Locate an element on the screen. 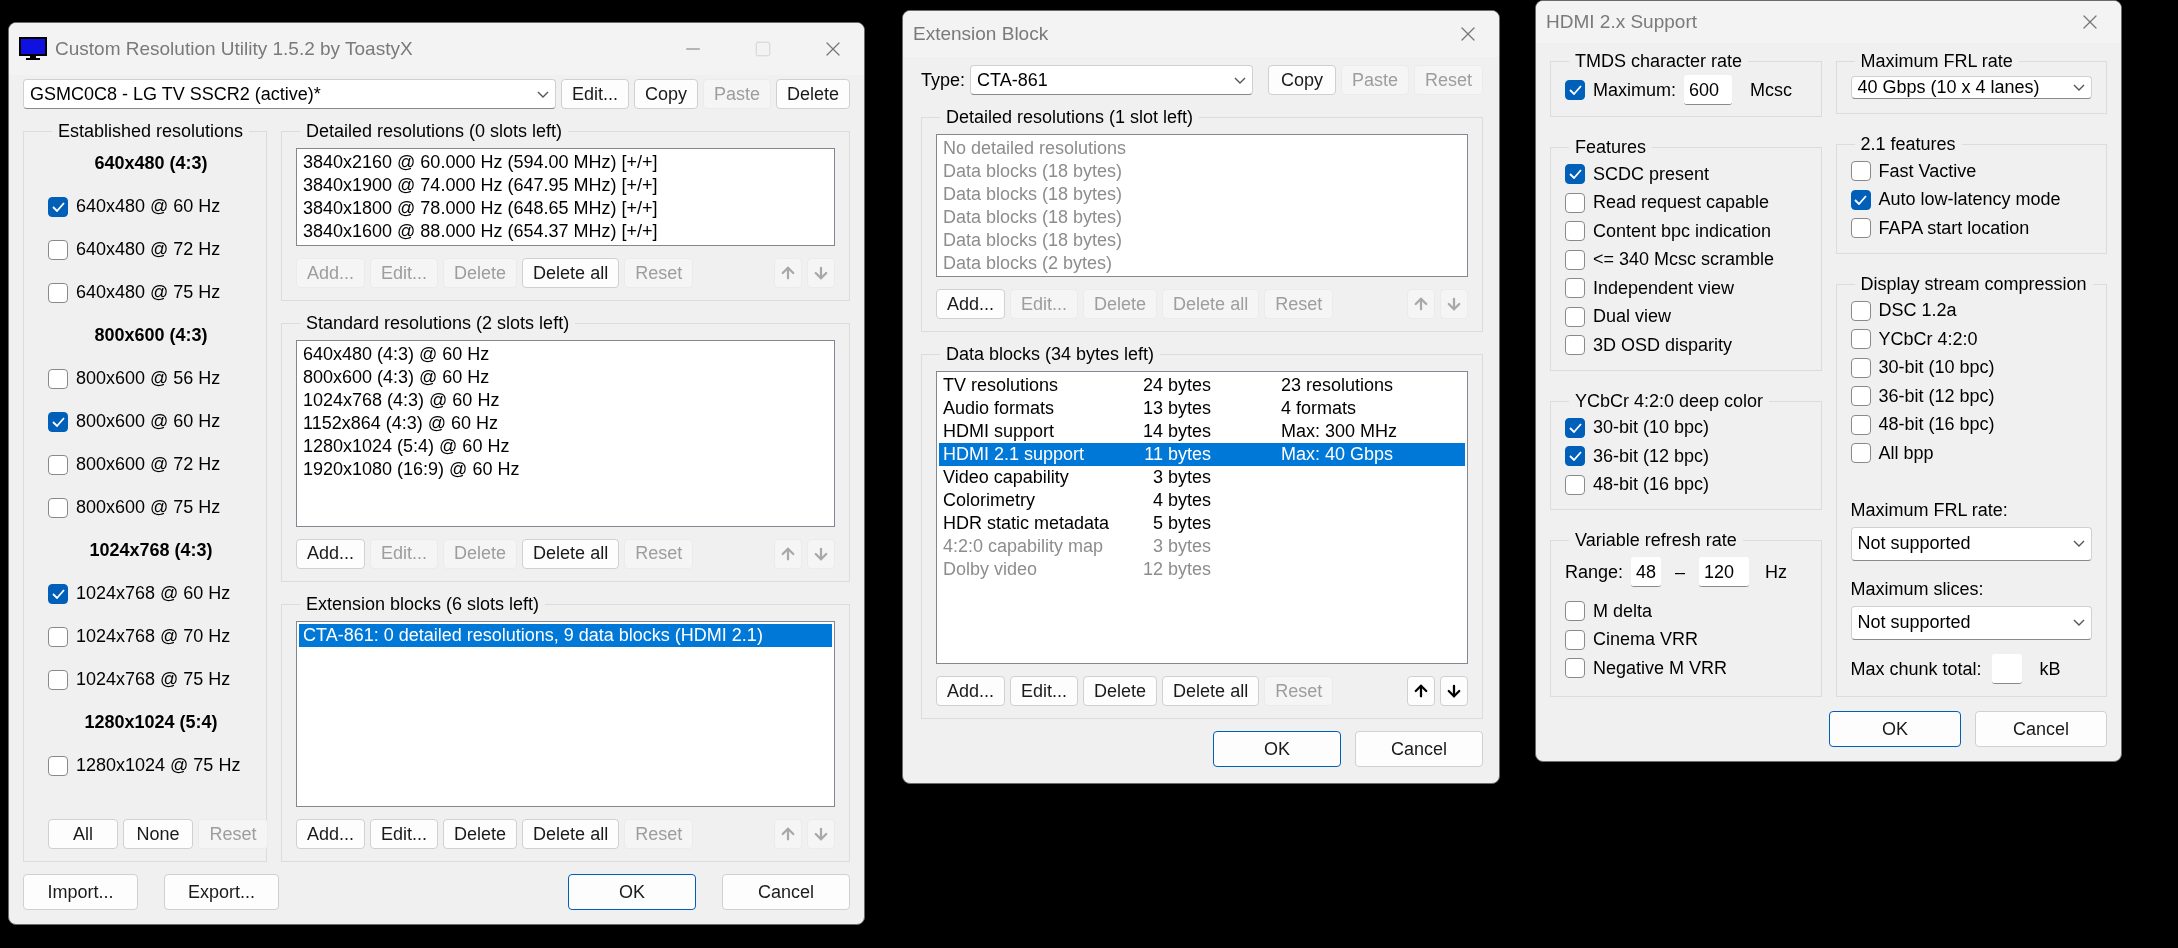 The height and width of the screenshot is (948, 2178). list-item: 3840x1600 @ 88.000 Hz (654.37 MHz) [+/+] is located at coordinates (565, 231).